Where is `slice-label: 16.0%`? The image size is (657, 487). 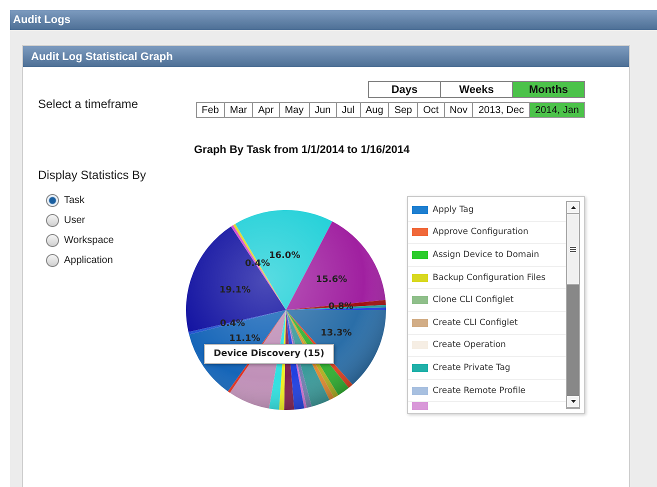 slice-label: 16.0% is located at coordinates (284, 256).